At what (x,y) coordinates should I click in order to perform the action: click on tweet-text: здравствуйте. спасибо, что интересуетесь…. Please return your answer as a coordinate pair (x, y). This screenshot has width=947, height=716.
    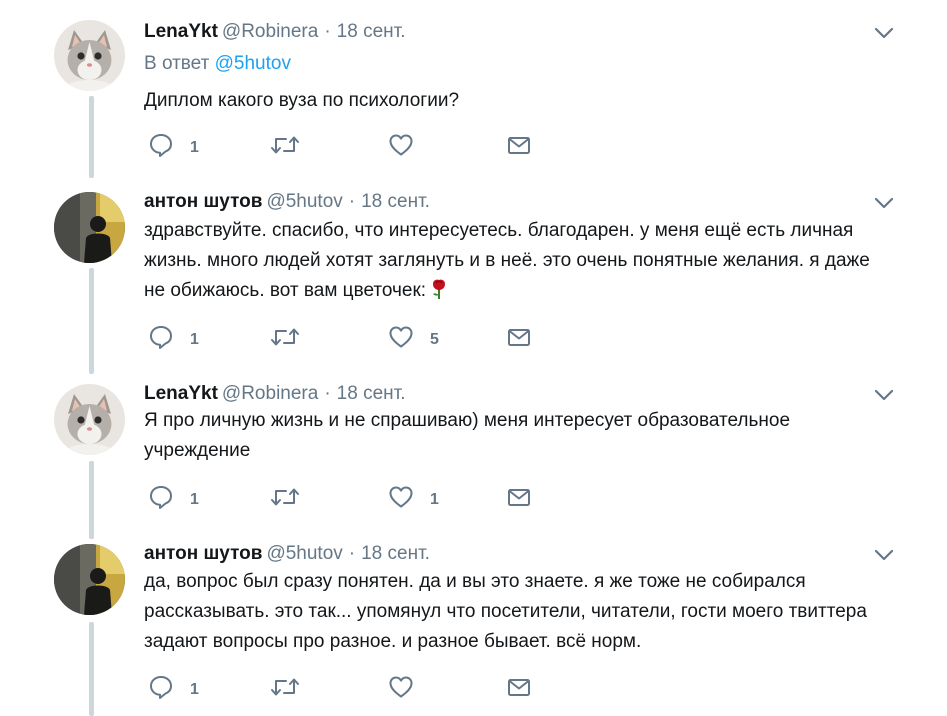
    Looking at the image, I should click on (514, 261).